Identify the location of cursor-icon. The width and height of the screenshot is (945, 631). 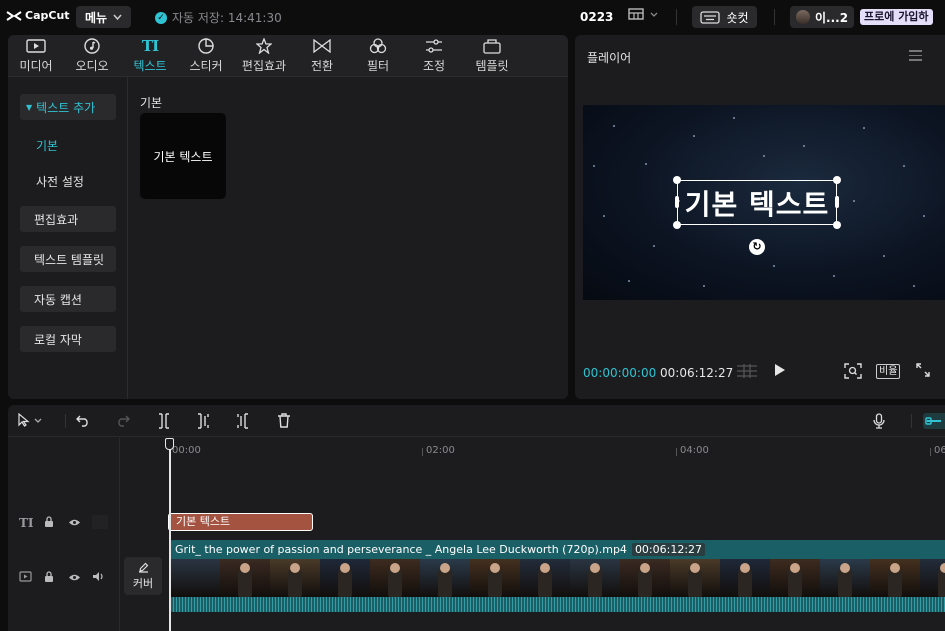
(24, 420).